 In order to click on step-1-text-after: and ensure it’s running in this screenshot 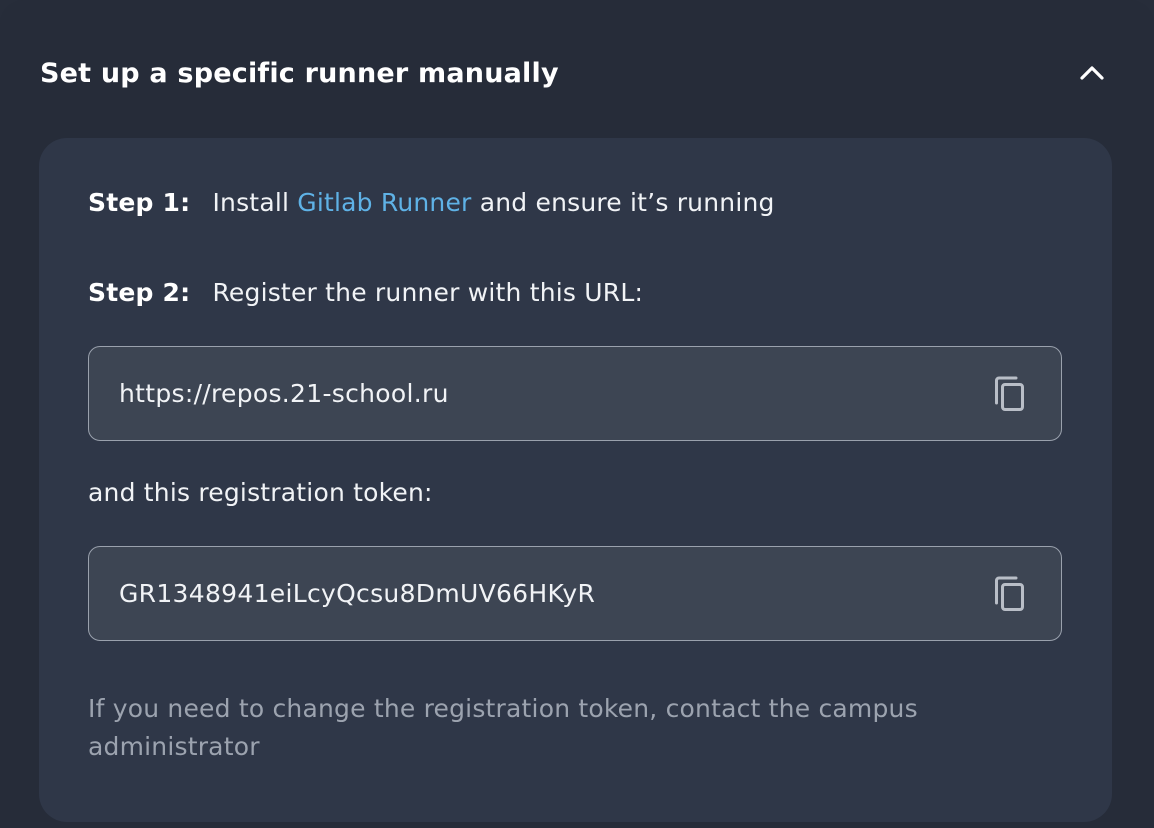, I will do `click(627, 202)`.